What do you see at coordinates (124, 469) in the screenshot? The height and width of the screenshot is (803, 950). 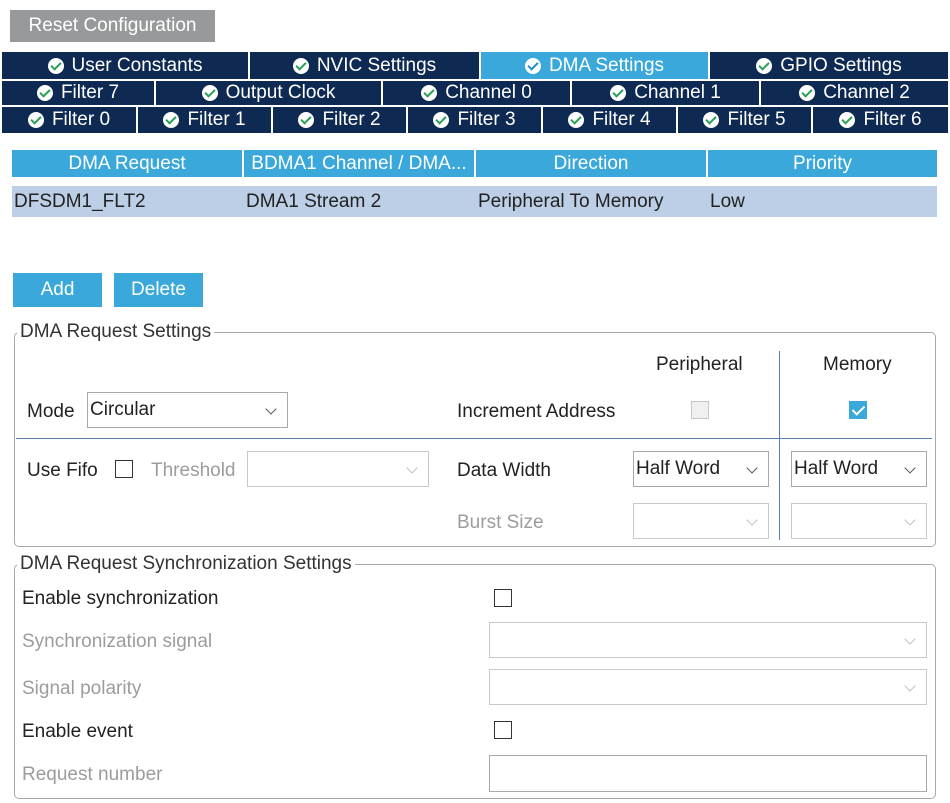 I see `use-fifo-checkbox` at bounding box center [124, 469].